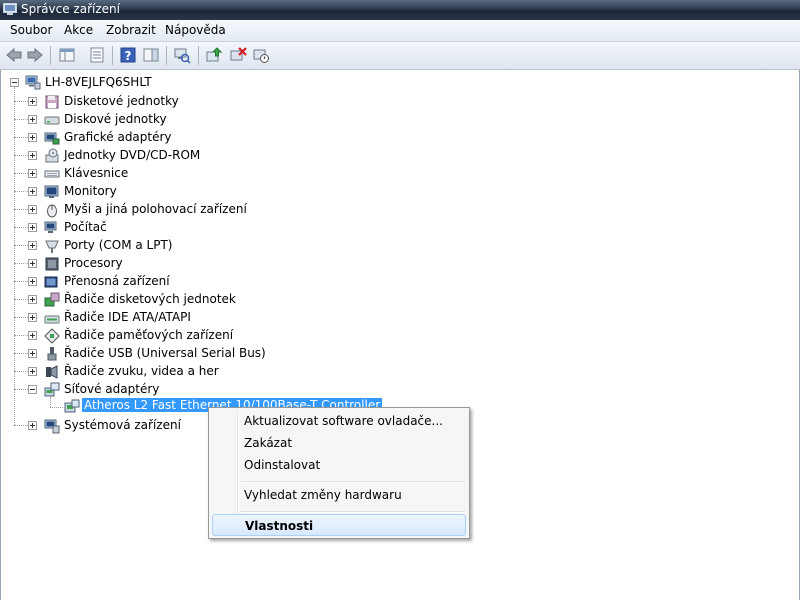  Describe the element at coordinates (151, 55) in the screenshot. I see `action-pane-icon` at that location.